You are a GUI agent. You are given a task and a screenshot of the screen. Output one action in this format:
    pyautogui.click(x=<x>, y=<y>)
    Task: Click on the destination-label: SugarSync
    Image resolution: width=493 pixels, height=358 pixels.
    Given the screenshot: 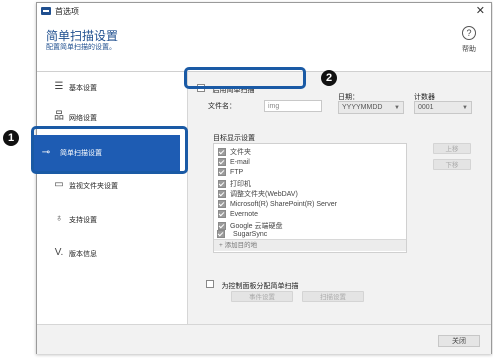 What is the action you would take?
    pyautogui.click(x=250, y=234)
    